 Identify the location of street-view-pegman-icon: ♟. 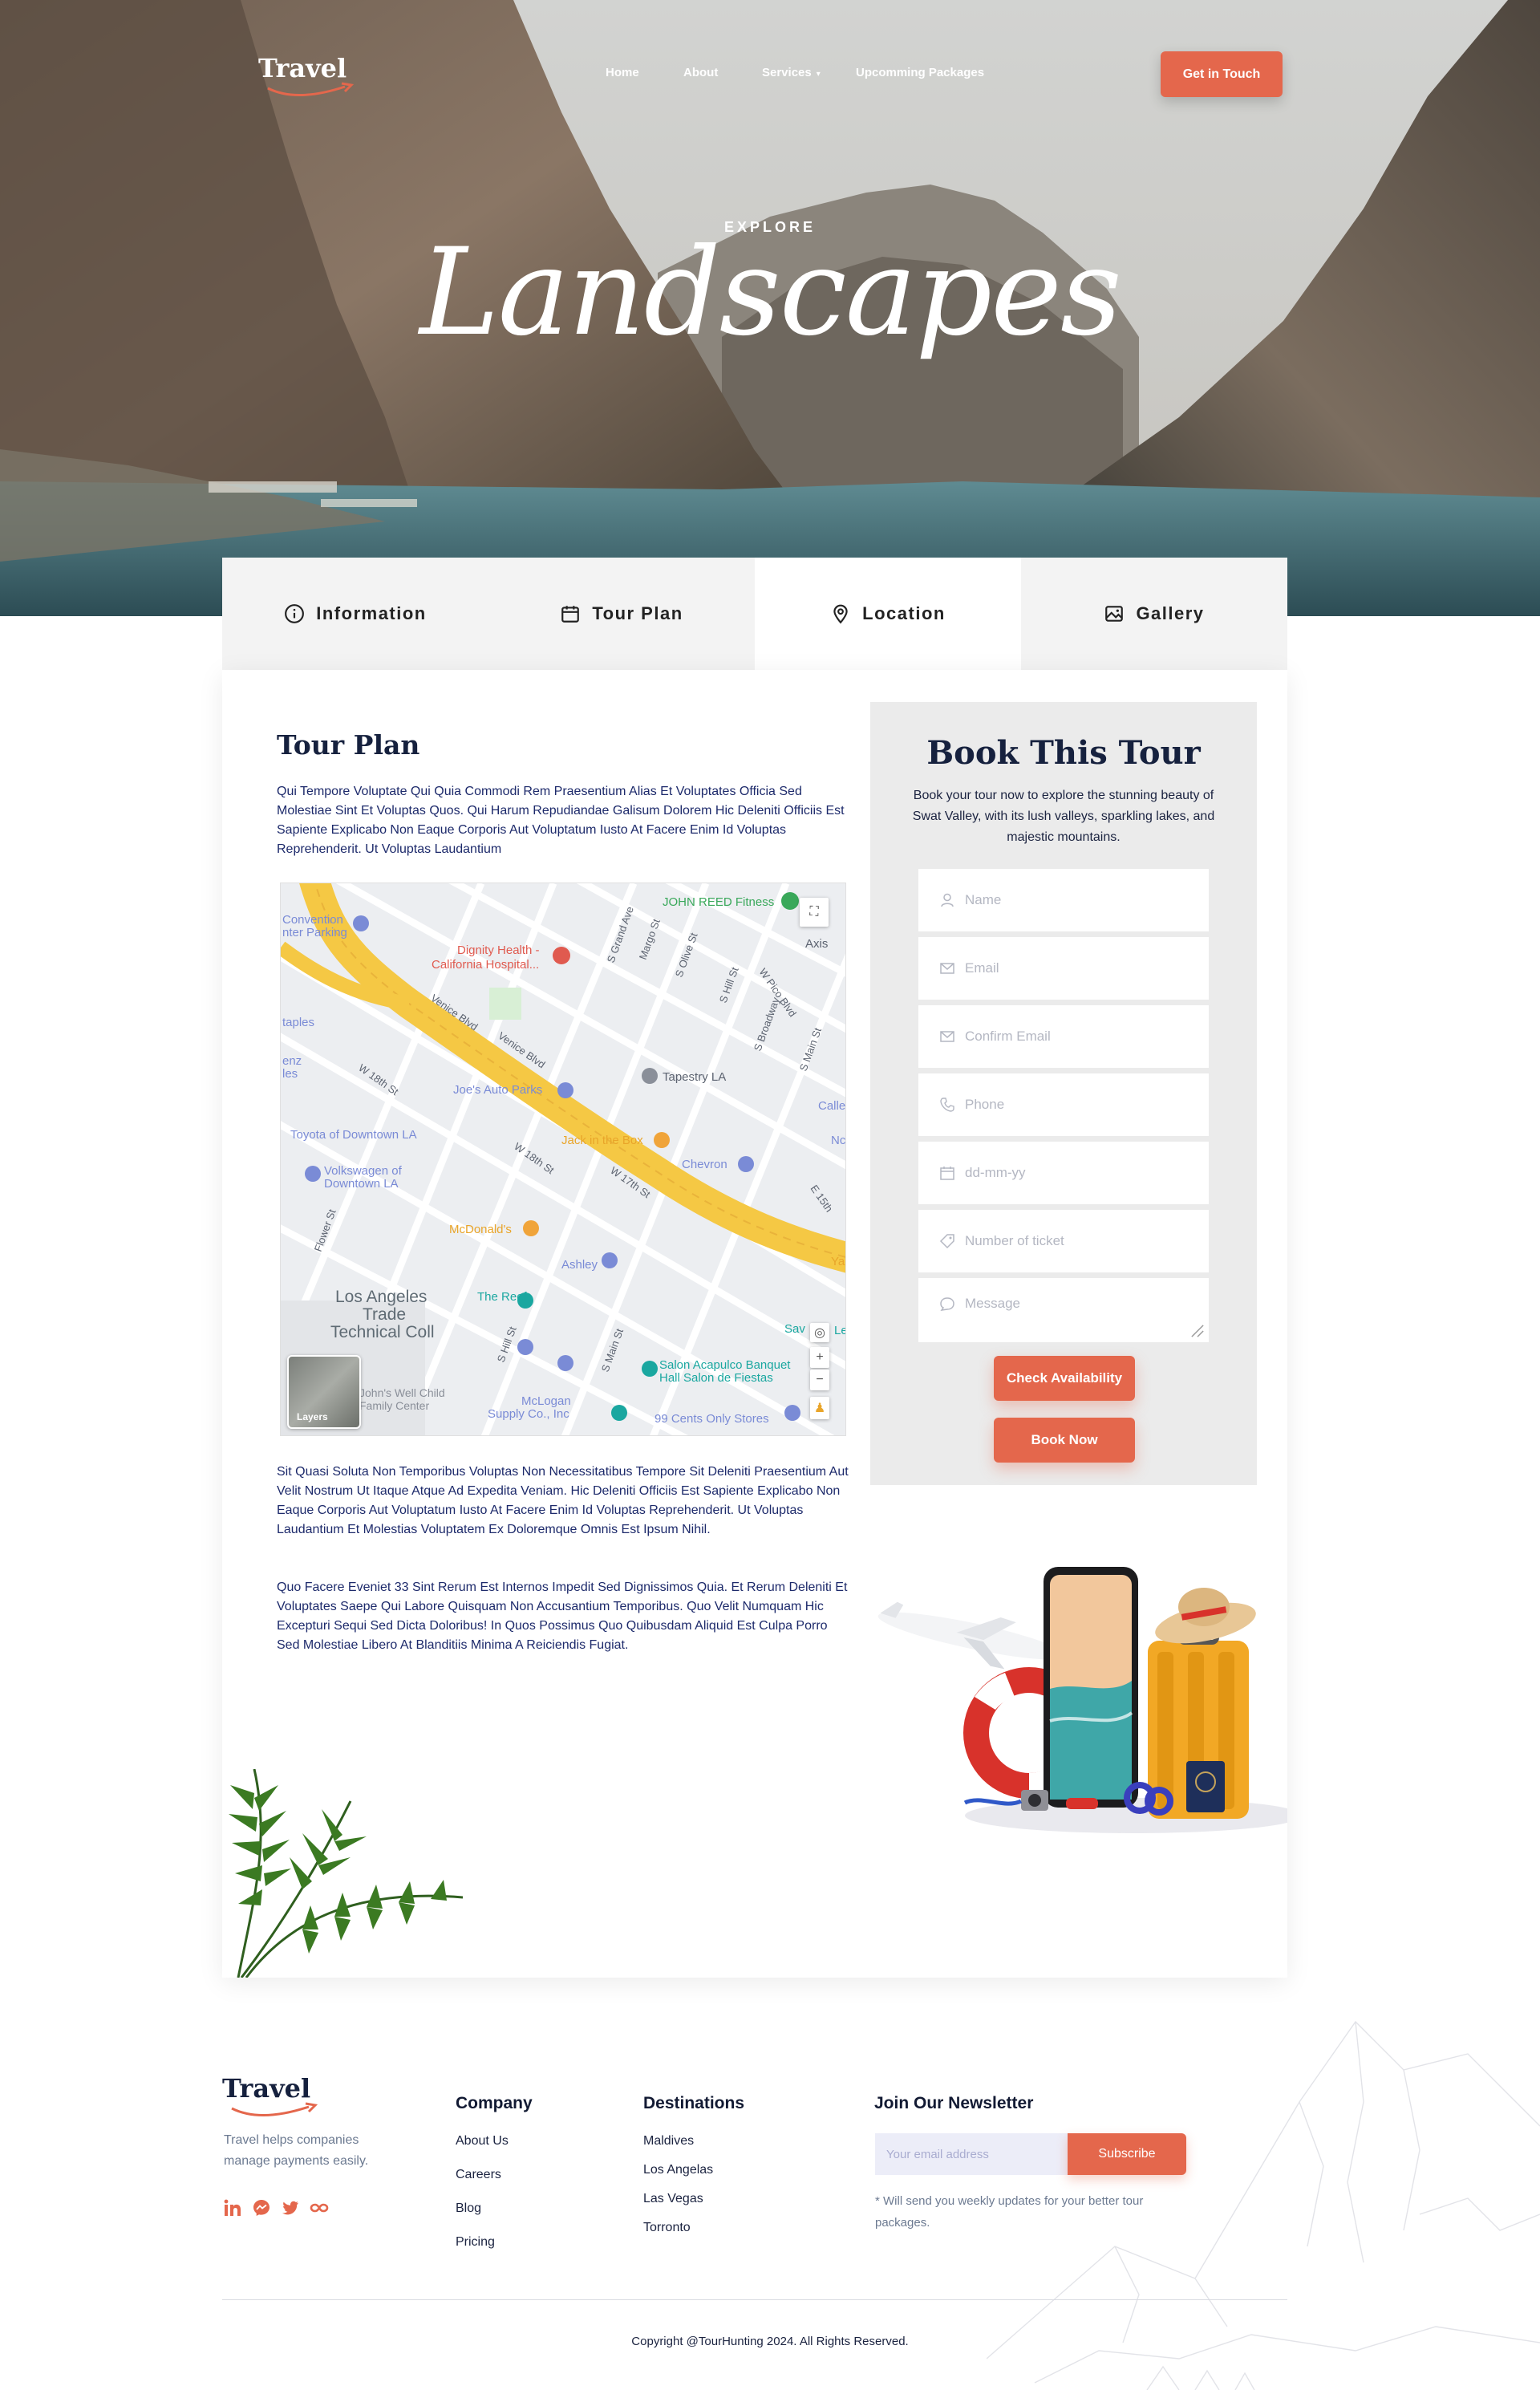
(819, 1408).